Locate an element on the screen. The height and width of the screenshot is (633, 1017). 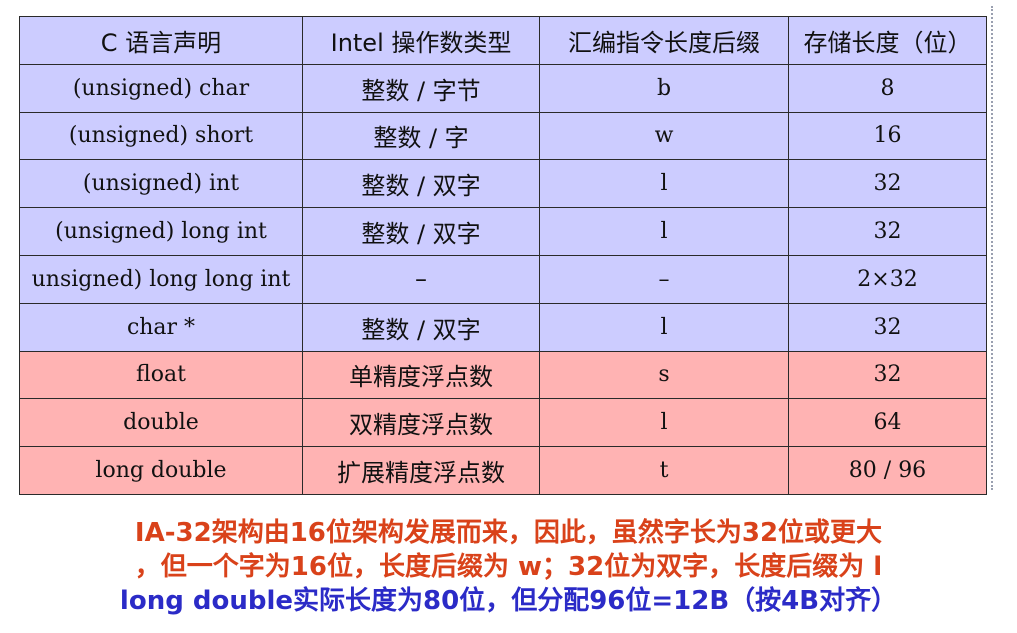
cell-suffix: w is located at coordinates (664, 136).